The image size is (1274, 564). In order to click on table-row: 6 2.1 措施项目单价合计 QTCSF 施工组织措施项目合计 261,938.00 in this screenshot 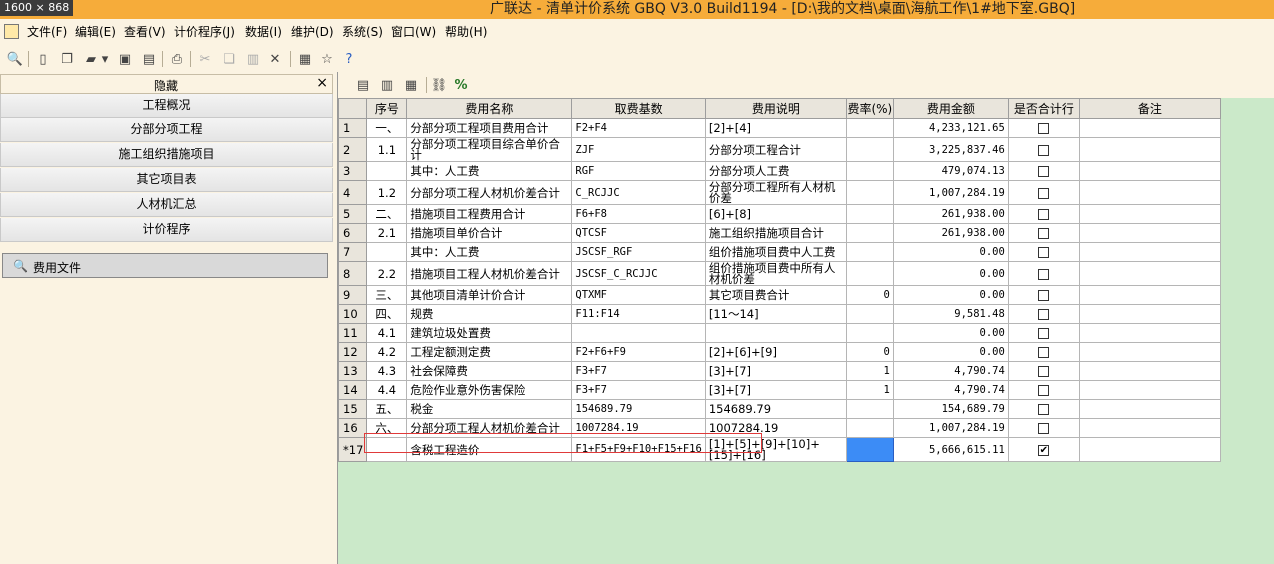, I will do `click(779, 233)`.